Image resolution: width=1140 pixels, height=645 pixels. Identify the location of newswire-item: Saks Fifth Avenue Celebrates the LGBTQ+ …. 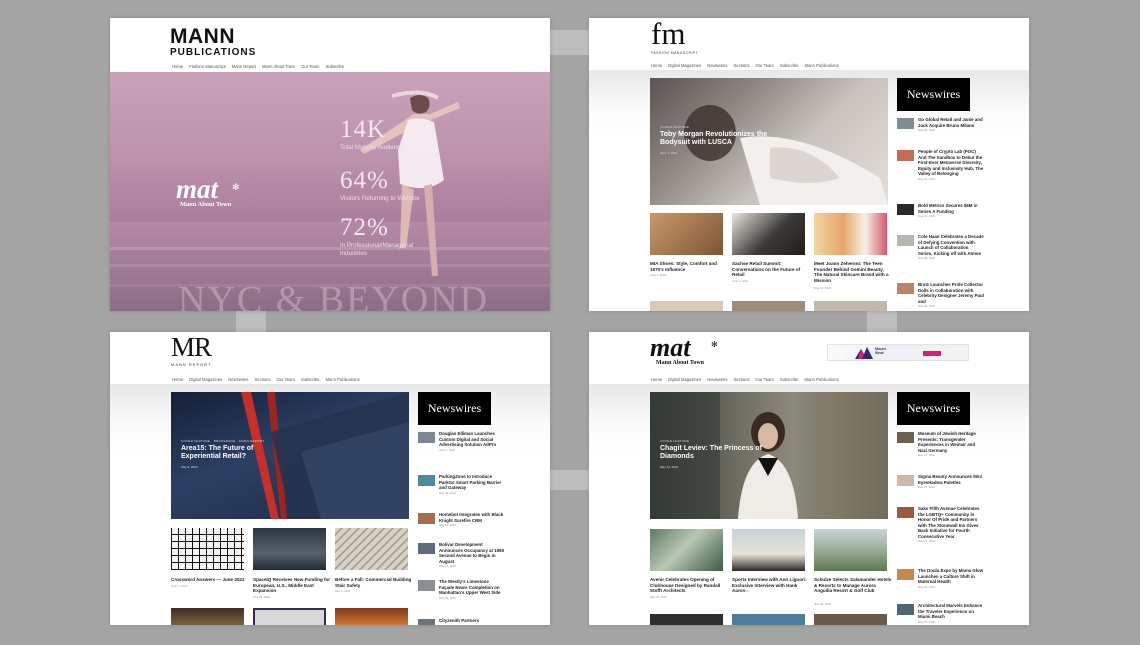
(942, 524).